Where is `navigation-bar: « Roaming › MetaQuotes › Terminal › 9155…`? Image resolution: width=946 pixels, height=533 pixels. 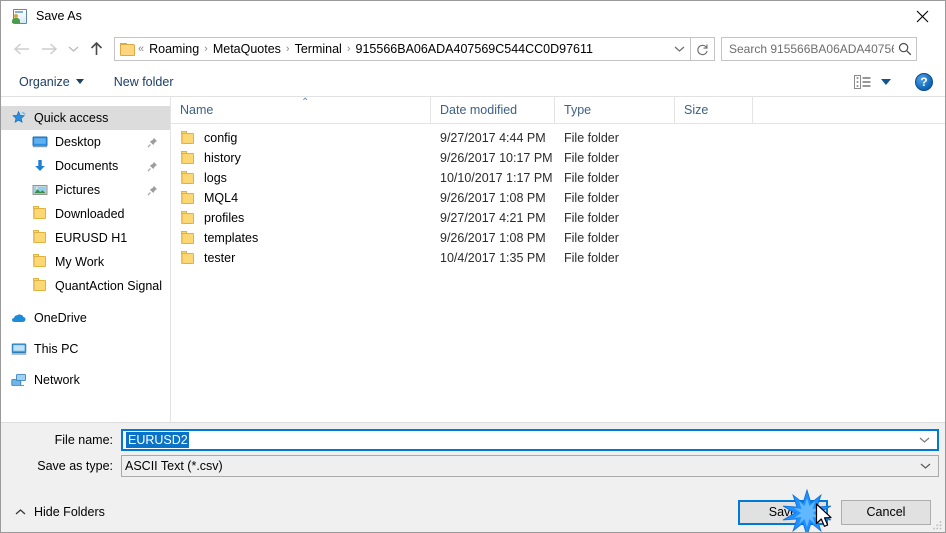
navigation-bar: « Roaming › MetaQuotes › Terminal › 9155… is located at coordinates (473, 49).